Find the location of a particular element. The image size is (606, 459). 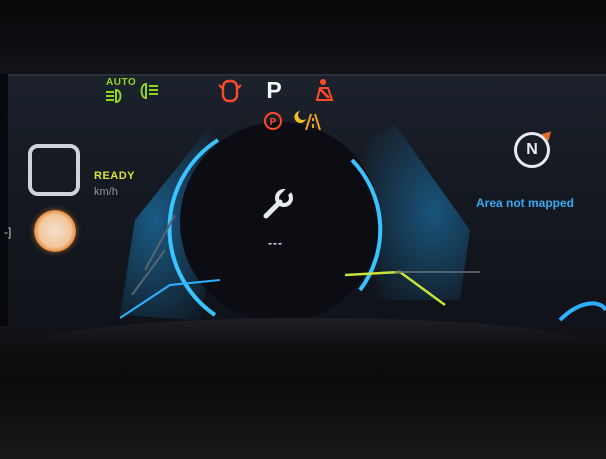

seatbelt-icon is located at coordinates (324, 90).